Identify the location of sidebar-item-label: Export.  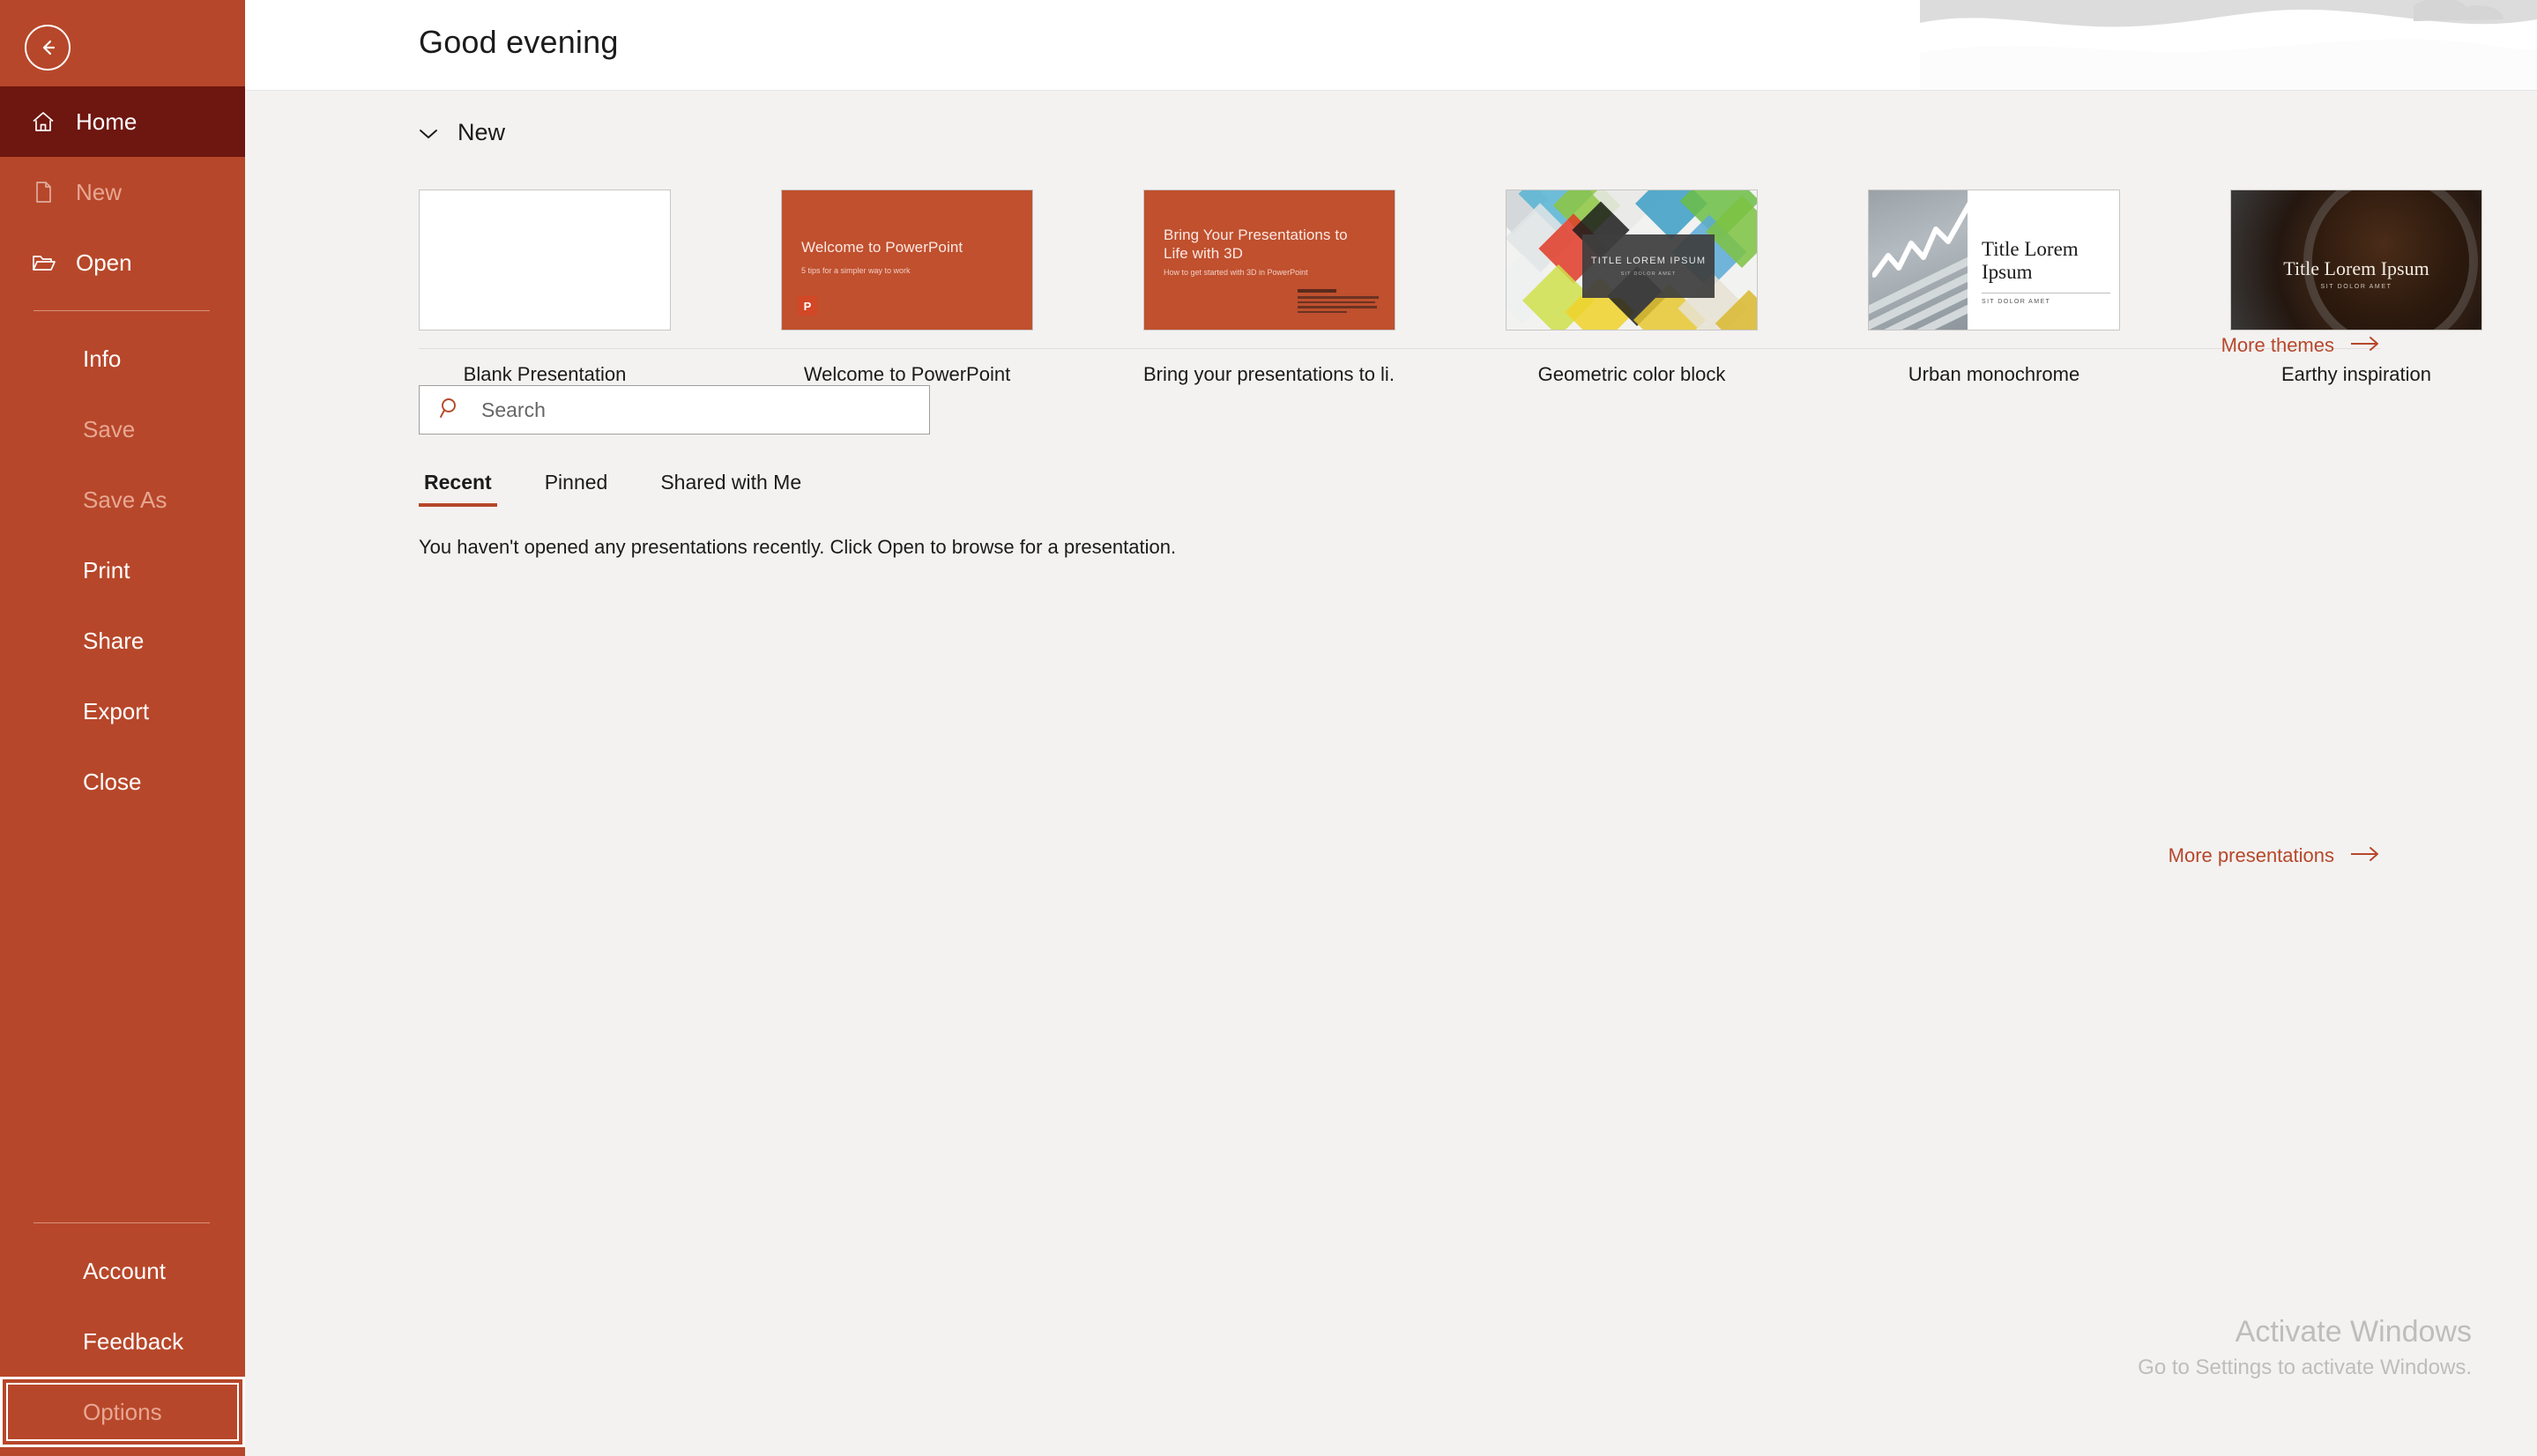
(116, 710).